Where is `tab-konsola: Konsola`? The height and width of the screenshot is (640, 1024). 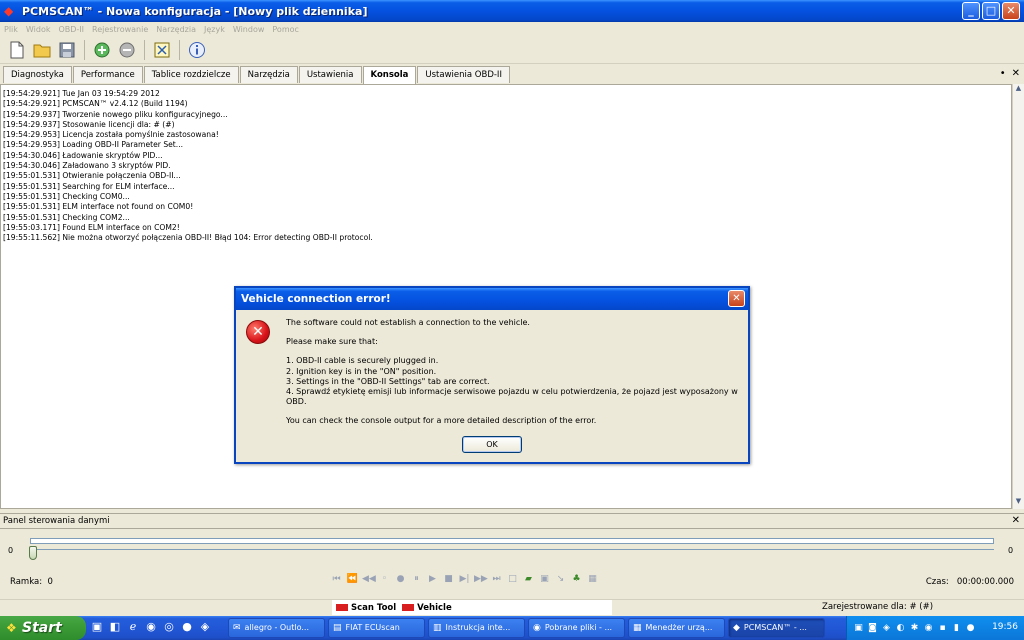 tab-konsola: Konsola is located at coordinates (389, 75).